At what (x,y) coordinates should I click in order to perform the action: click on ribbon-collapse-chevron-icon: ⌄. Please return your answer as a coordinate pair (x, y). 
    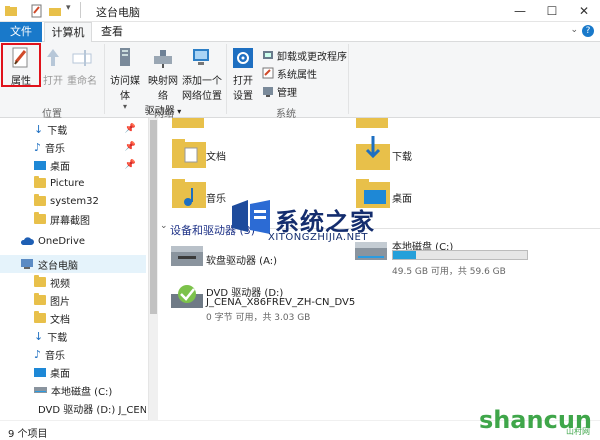
    Looking at the image, I should click on (574, 30).